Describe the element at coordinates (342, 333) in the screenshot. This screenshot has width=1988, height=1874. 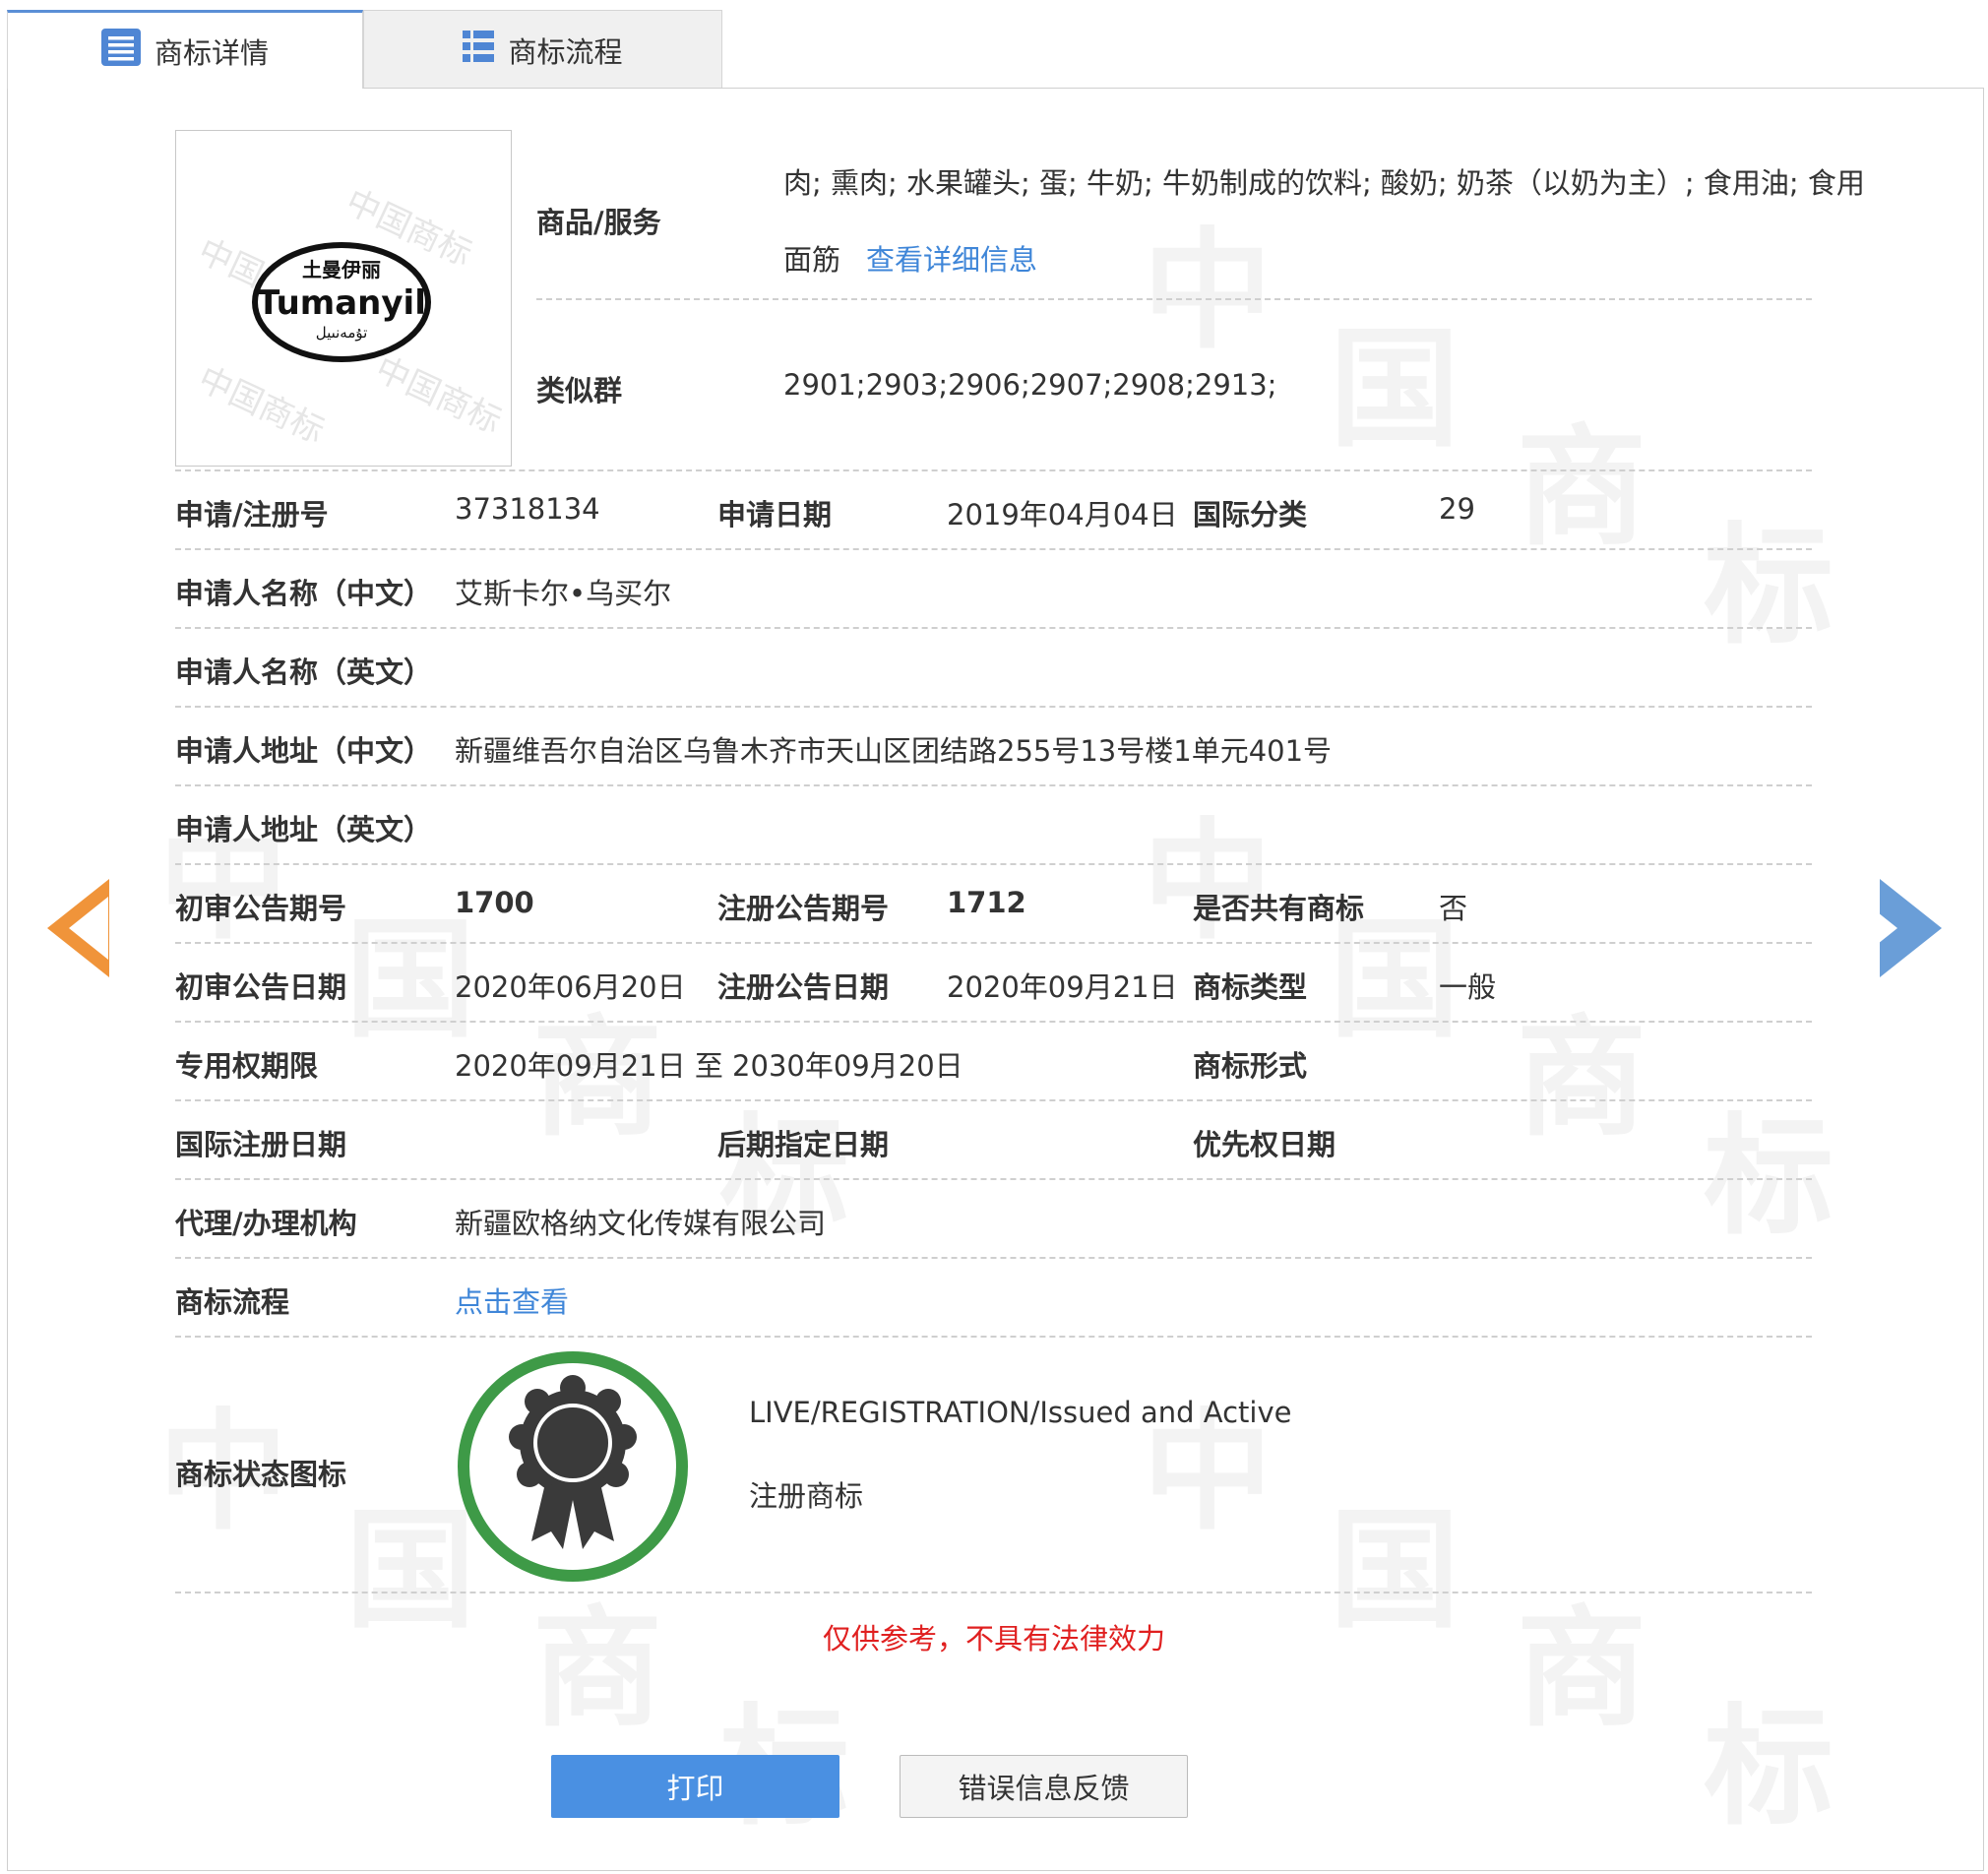
I see `logo-script-text: تۇمەنىيل` at that location.